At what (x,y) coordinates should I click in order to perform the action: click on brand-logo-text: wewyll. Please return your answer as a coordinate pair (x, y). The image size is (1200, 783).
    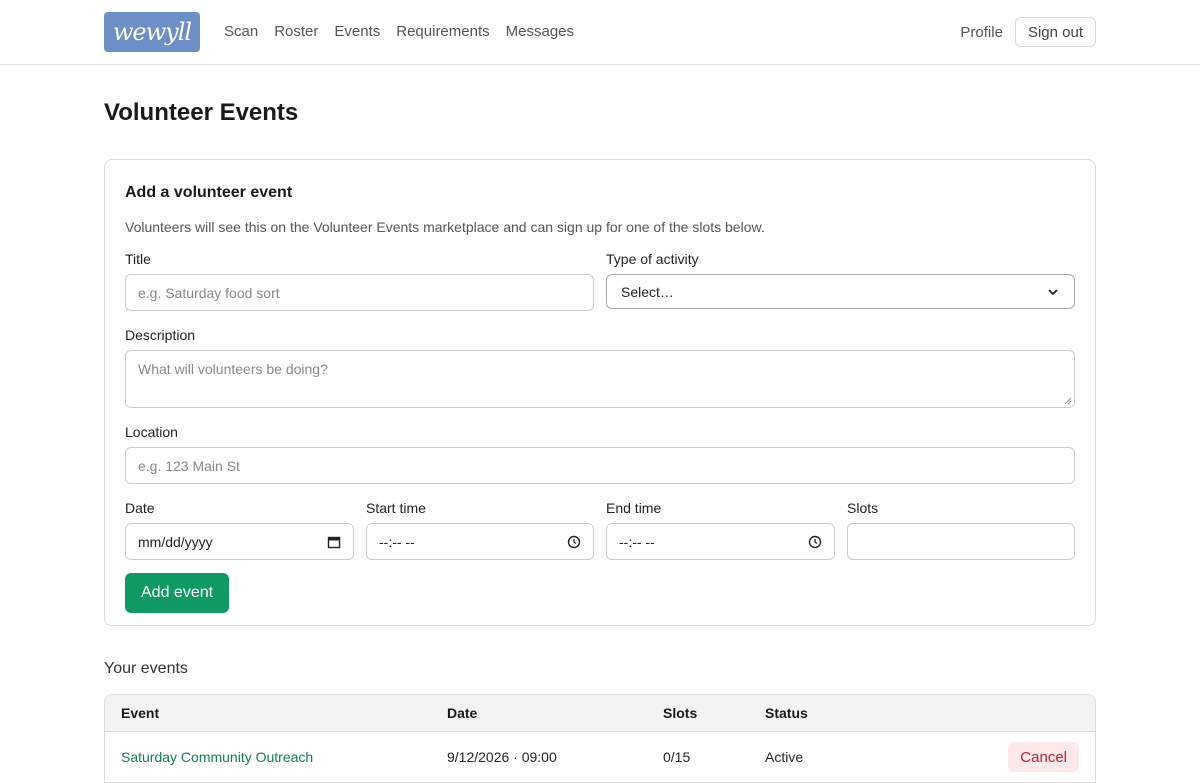
    Looking at the image, I should click on (152, 32).